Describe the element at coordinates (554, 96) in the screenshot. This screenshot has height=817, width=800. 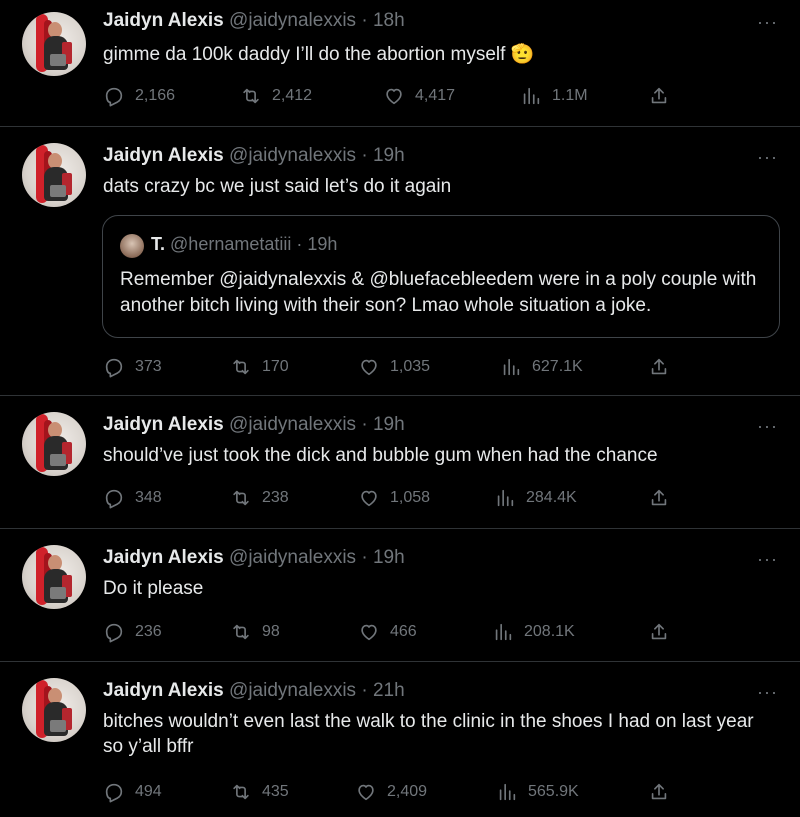
I see `views-button: 1.1M` at that location.